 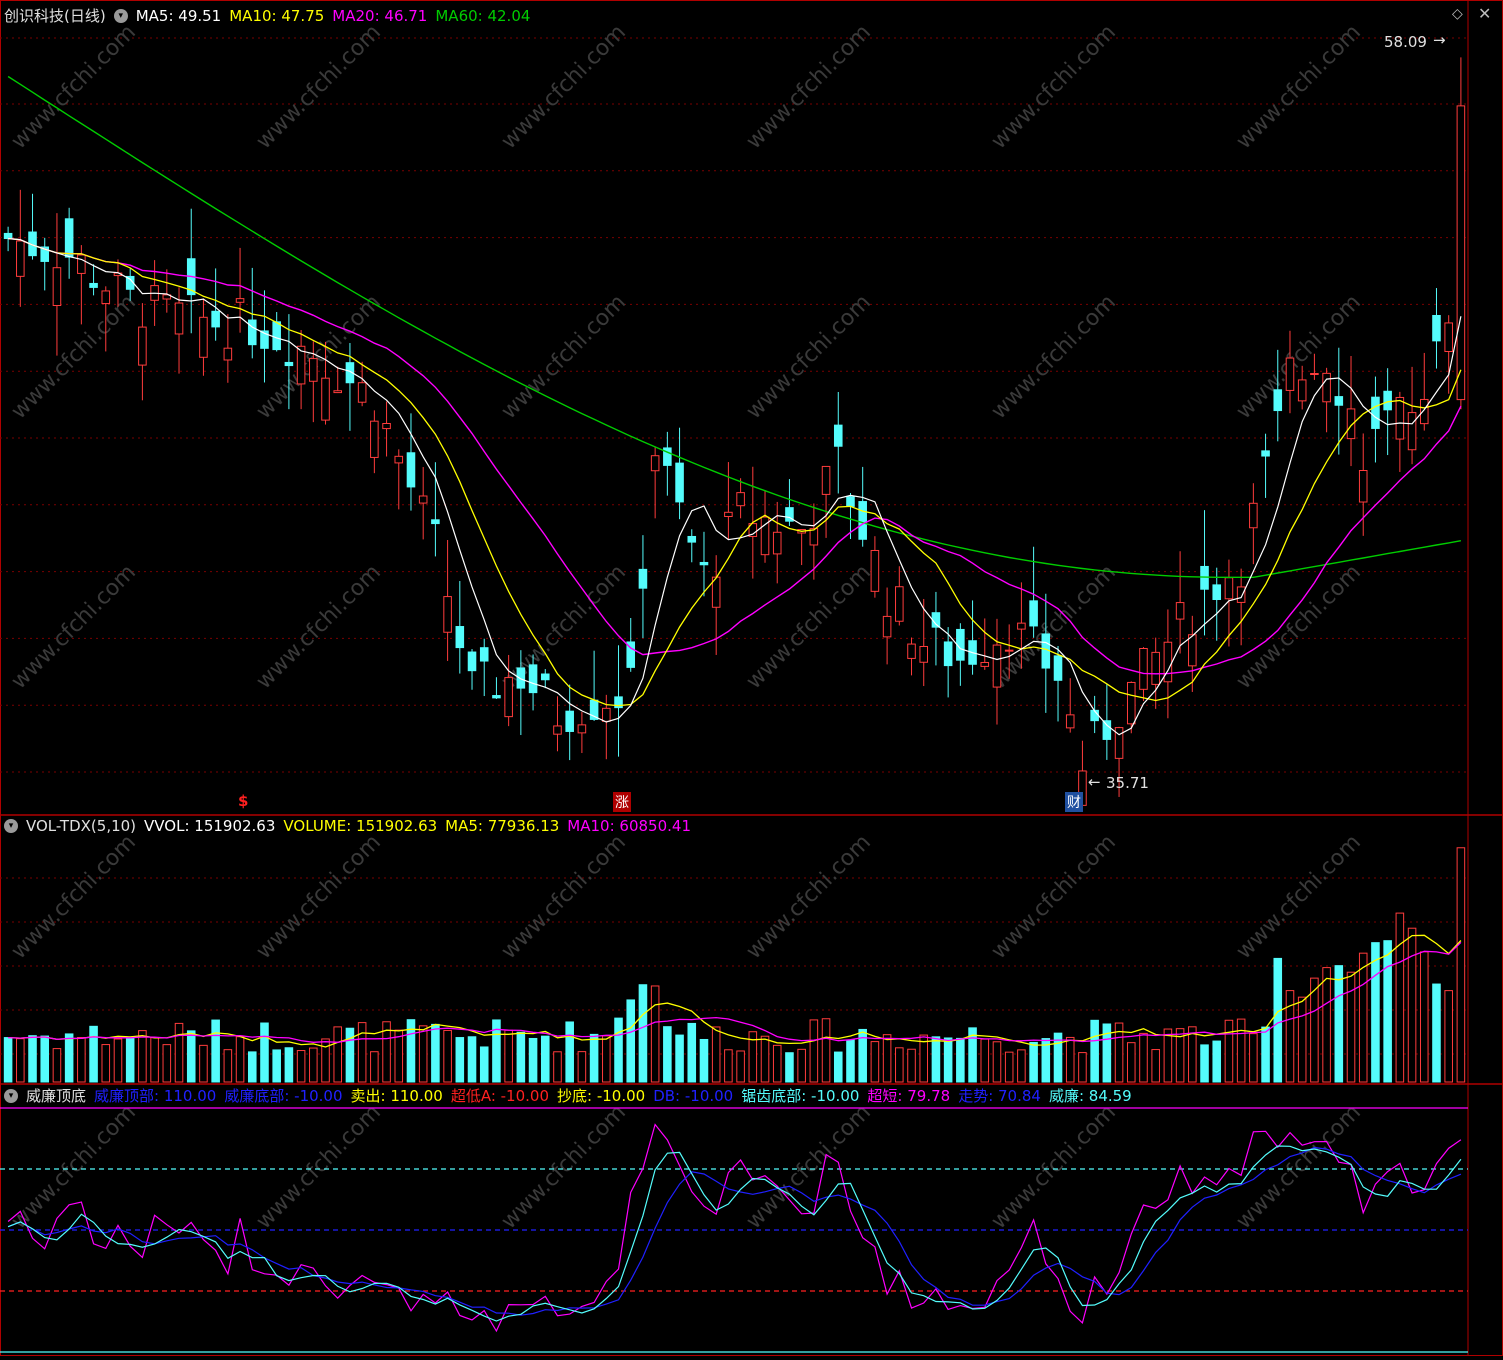 What do you see at coordinates (629, 826) in the screenshot?
I see `vol-ma10-label: MA10: 60850.41` at bounding box center [629, 826].